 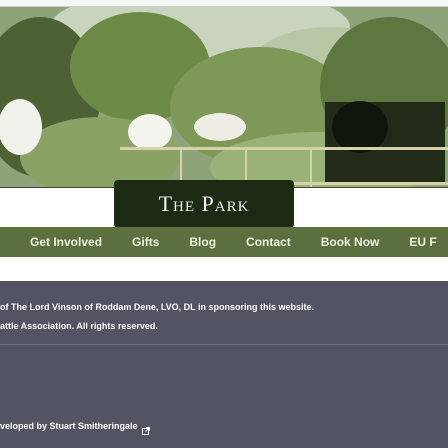 What do you see at coordinates (66, 242) in the screenshot?
I see `nav-item-get-involved: Get Involved` at bounding box center [66, 242].